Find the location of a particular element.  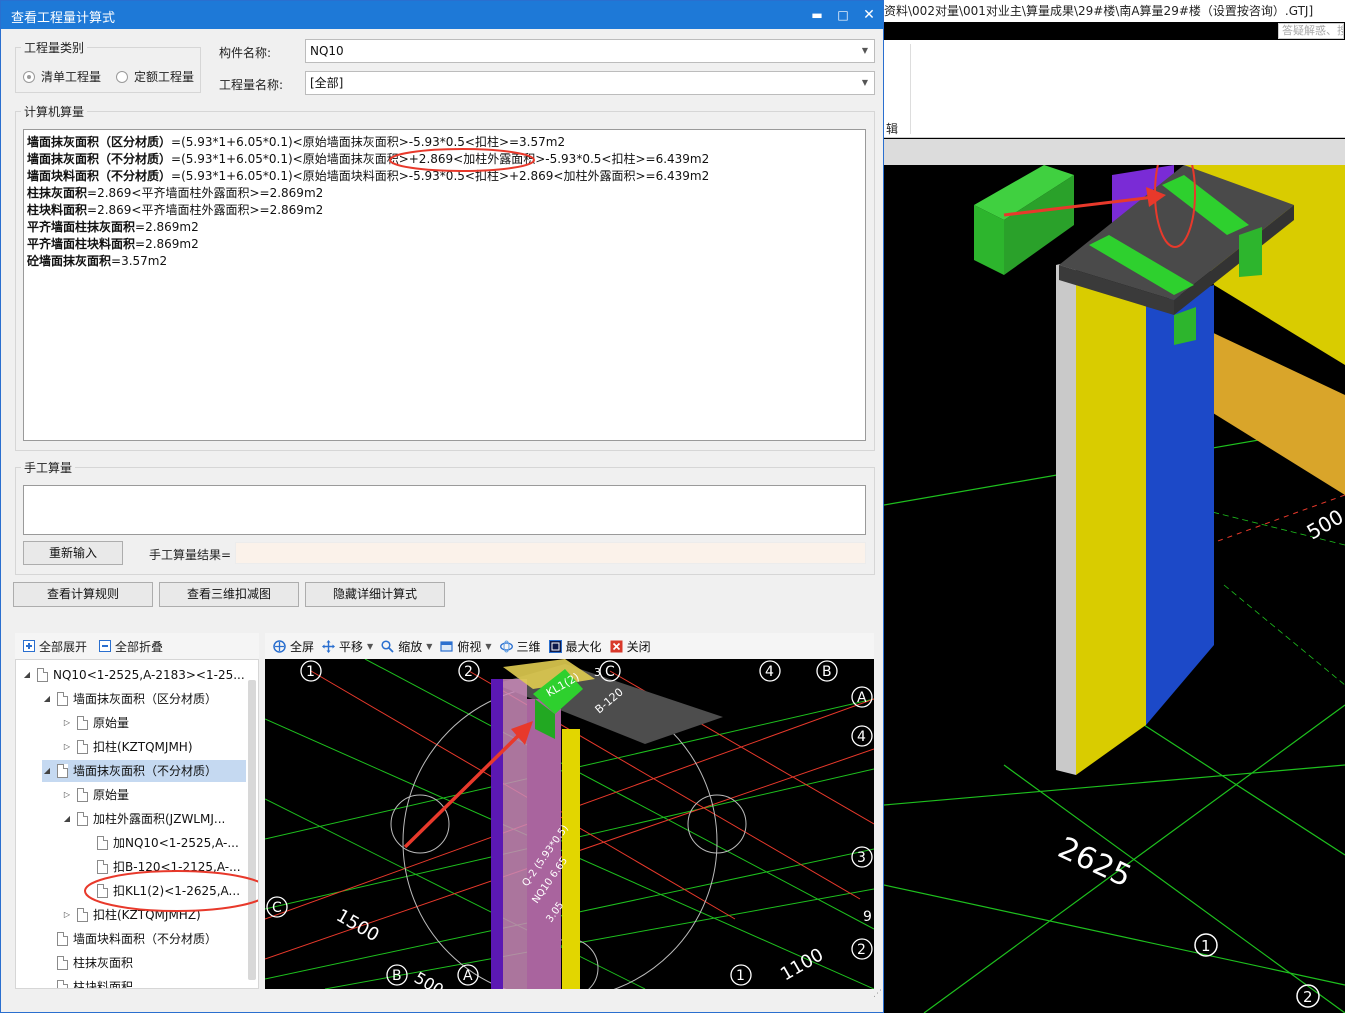

maximize-view-button: 最大化 is located at coordinates (575, 646).